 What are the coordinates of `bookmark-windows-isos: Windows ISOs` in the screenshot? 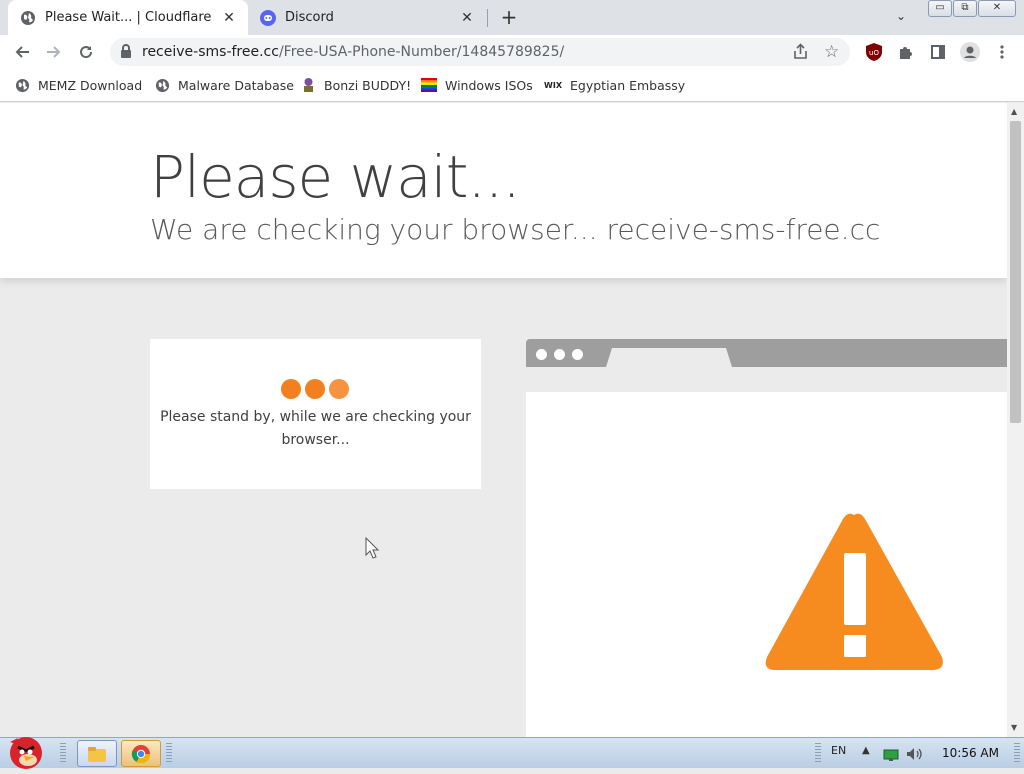 It's located at (477, 85).